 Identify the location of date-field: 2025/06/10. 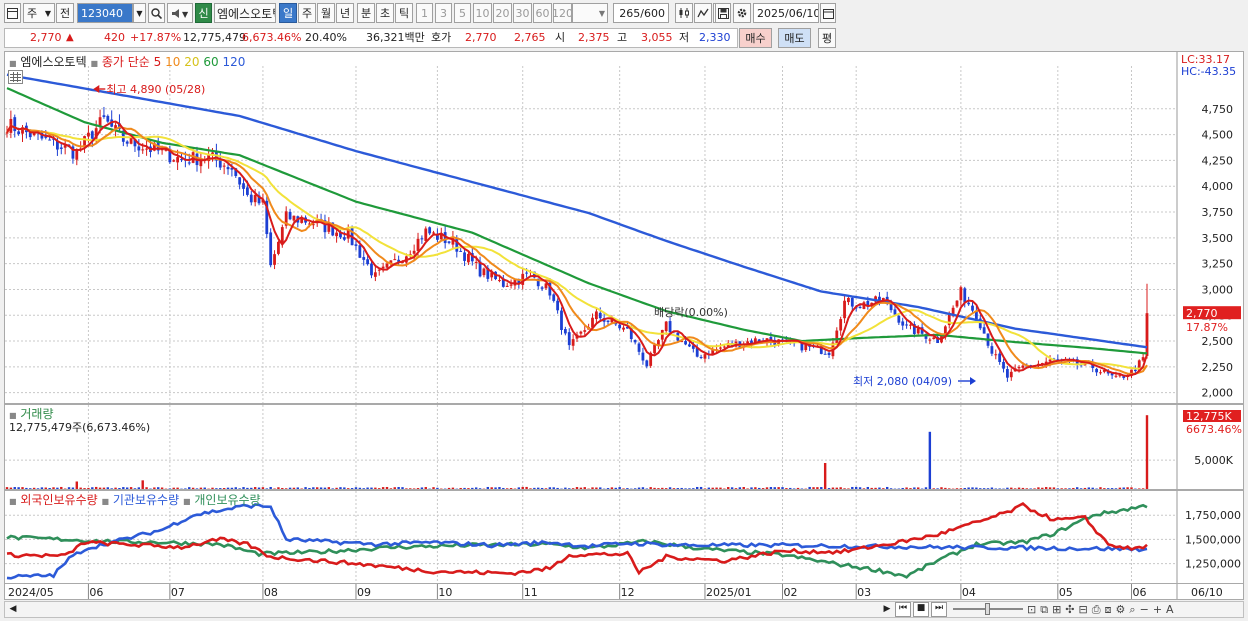
(786, 13).